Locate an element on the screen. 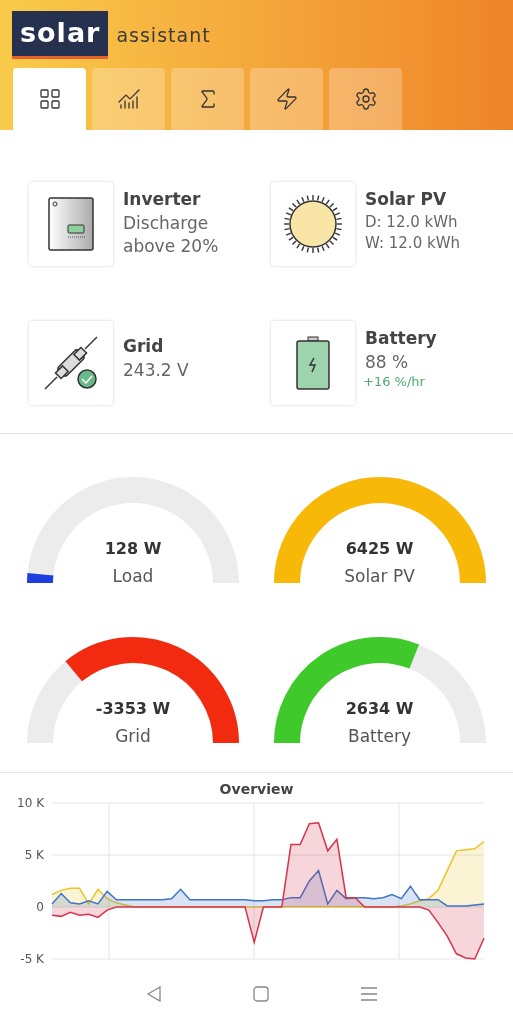 This screenshot has width=513, height=1024. gauge-value: 128 W is located at coordinates (133, 548).